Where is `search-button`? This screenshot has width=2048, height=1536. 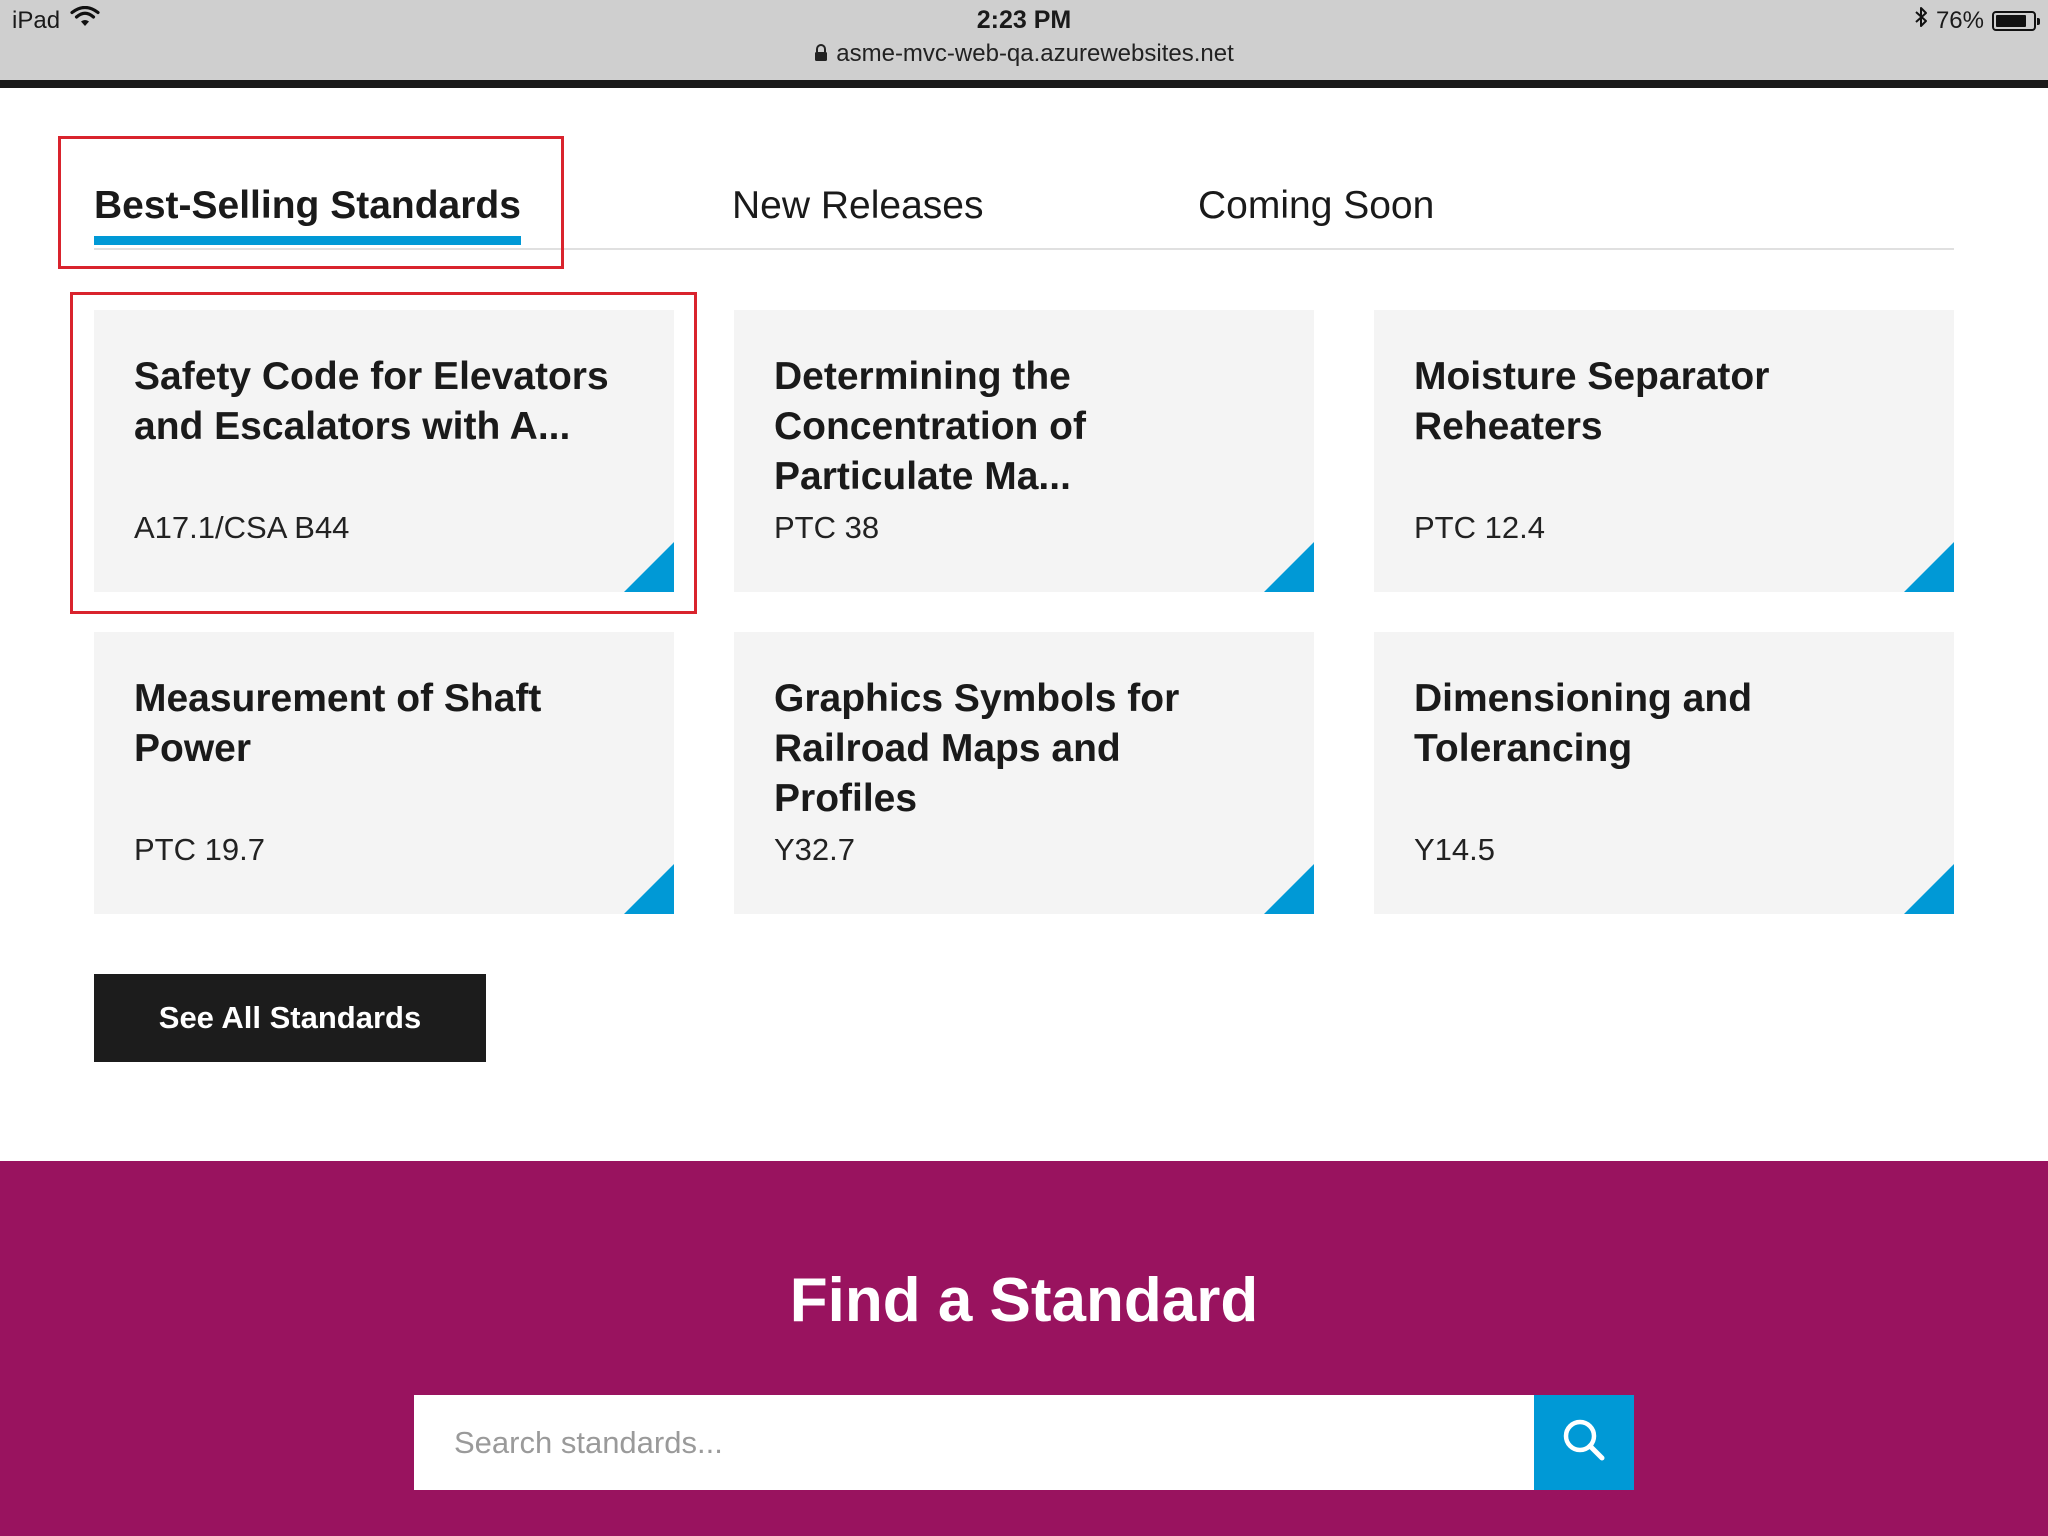
search-button is located at coordinates (1584, 1442).